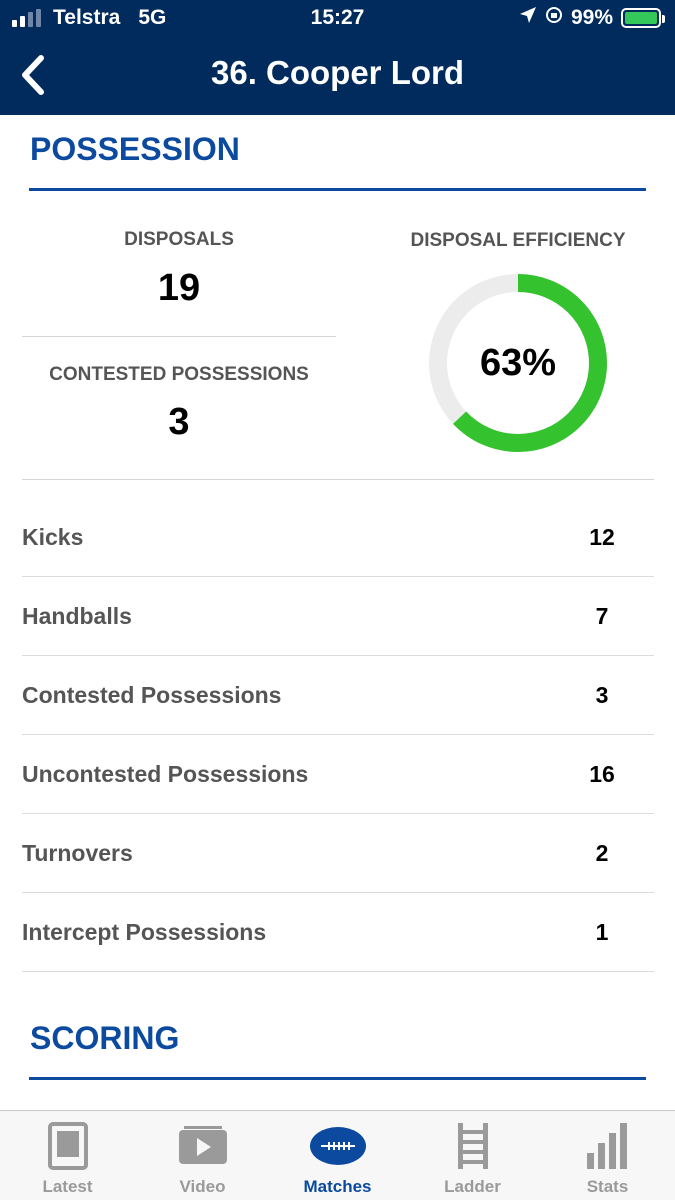 This screenshot has width=675, height=1200. I want to click on possession-heading: POSSESSION, so click(135, 149).